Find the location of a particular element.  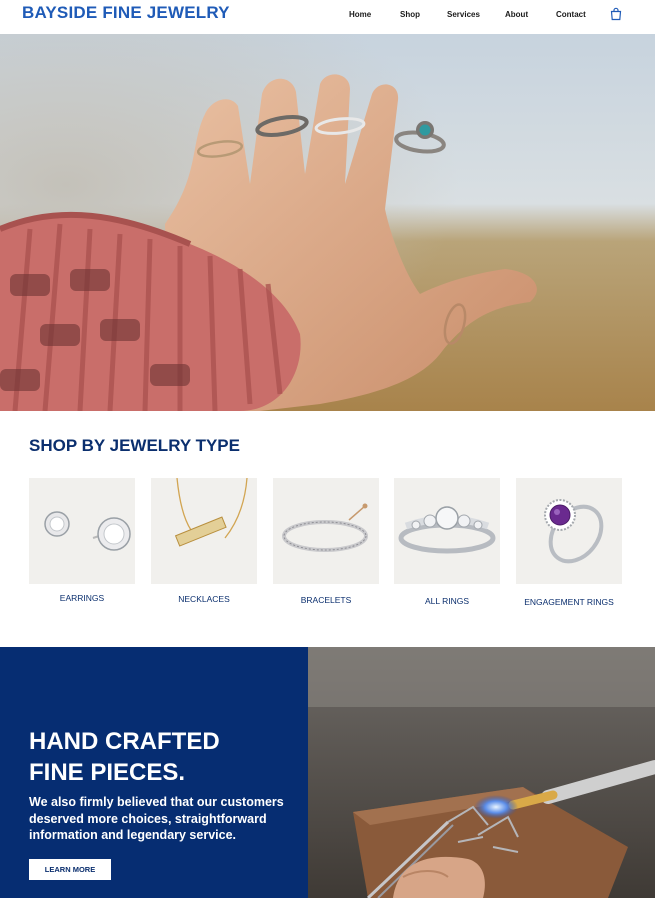

tile-label-necklaces: NECKLACES is located at coordinates (204, 599).